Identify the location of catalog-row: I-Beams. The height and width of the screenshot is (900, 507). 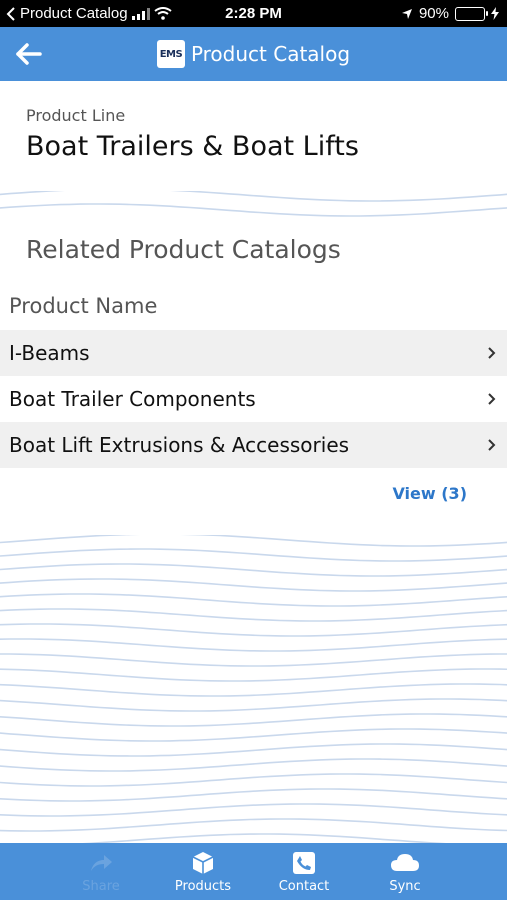
(253, 353).